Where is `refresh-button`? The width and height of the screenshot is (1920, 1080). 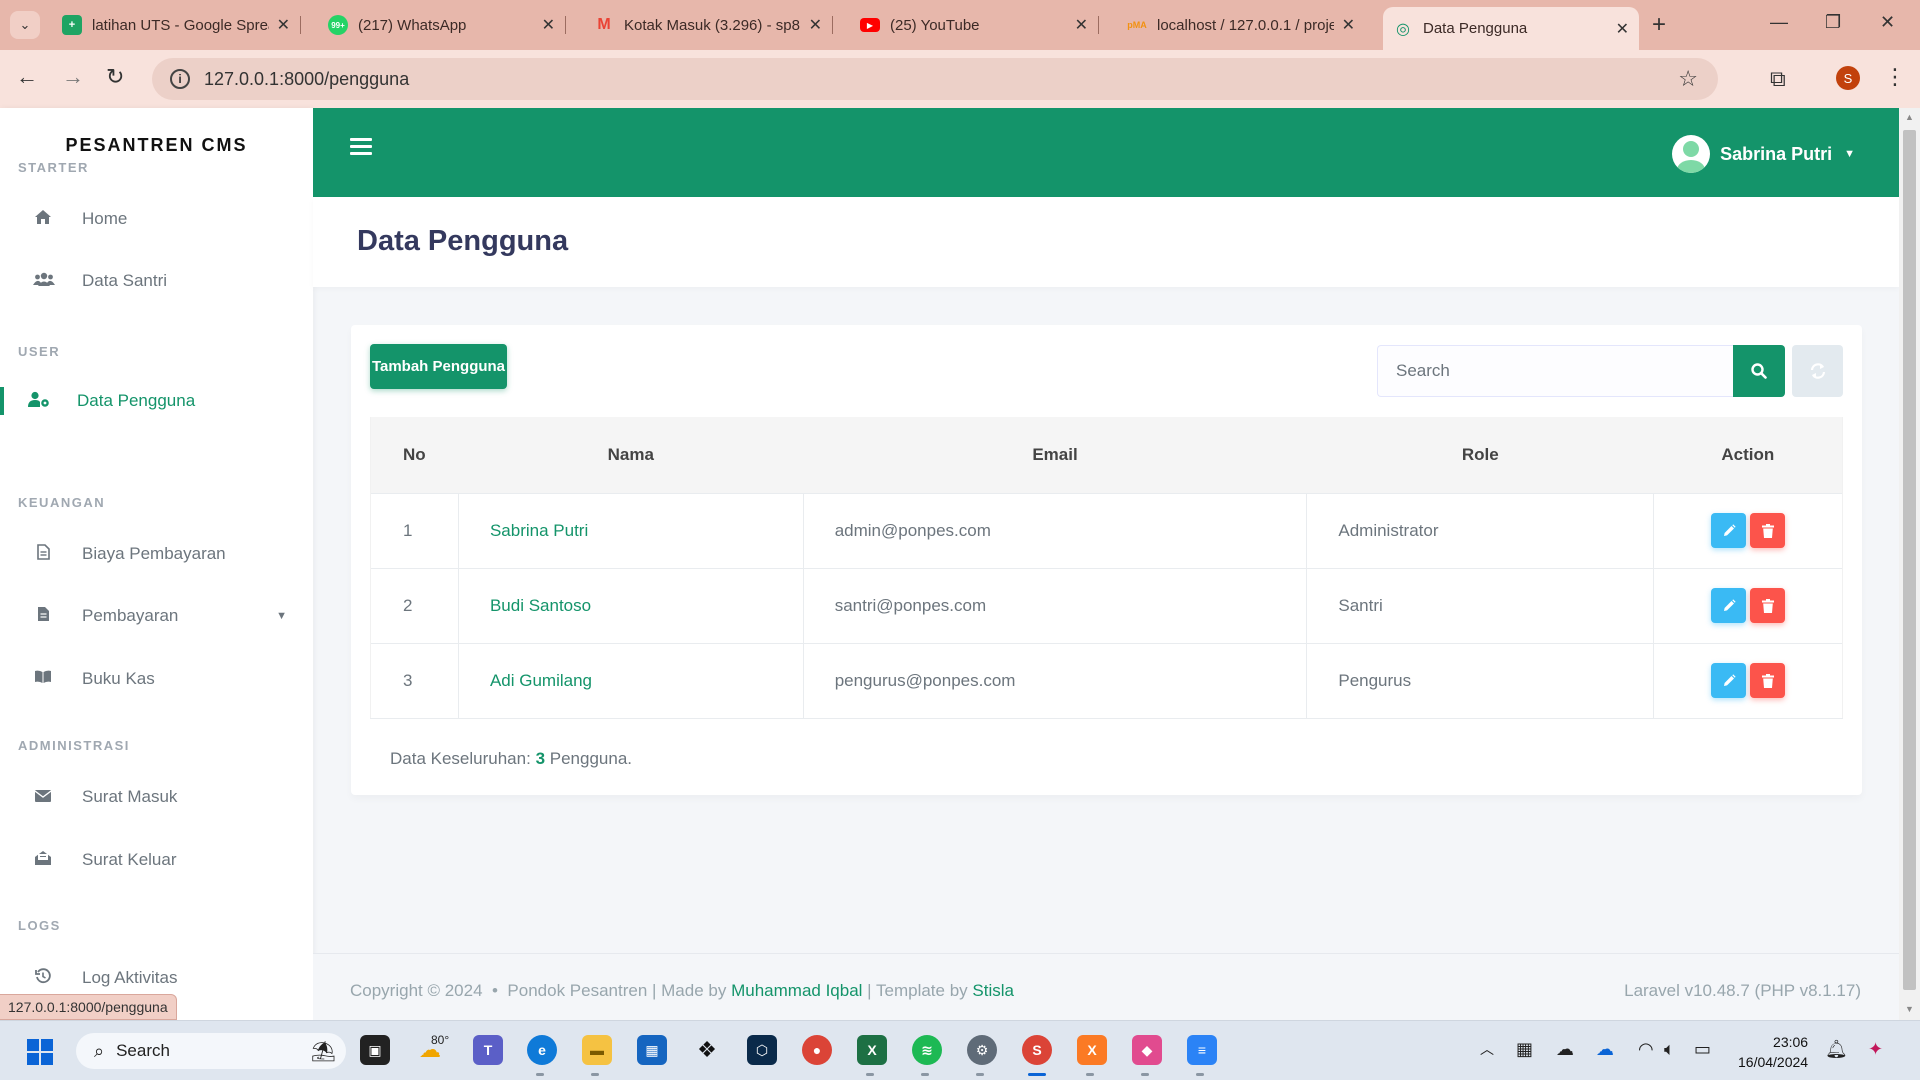 refresh-button is located at coordinates (1817, 371).